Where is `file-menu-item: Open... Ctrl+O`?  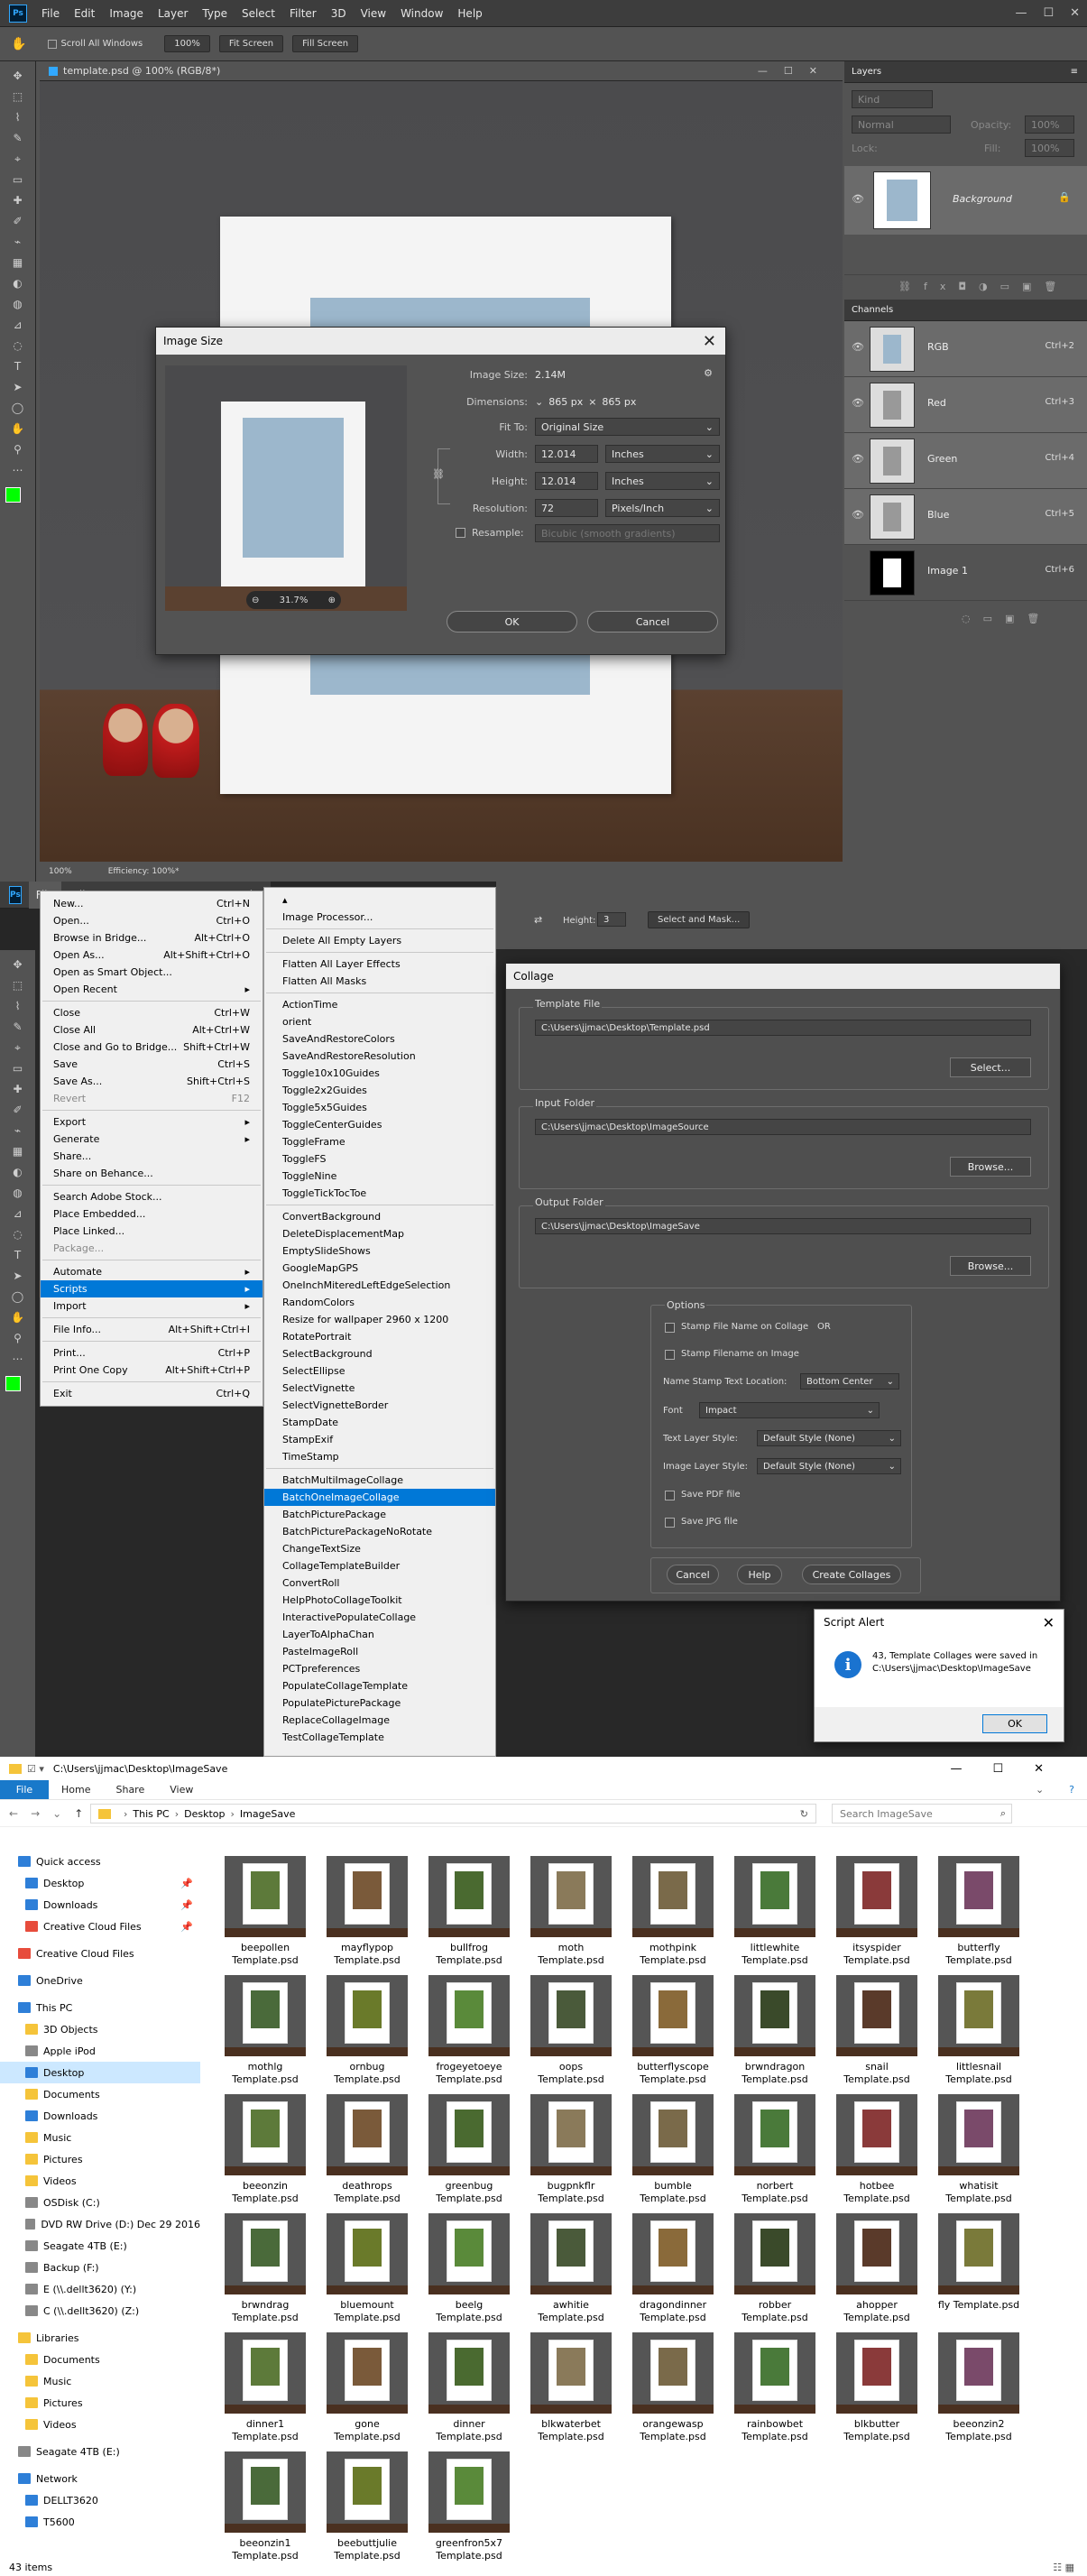 file-menu-item: Open... Ctrl+O is located at coordinates (152, 920).